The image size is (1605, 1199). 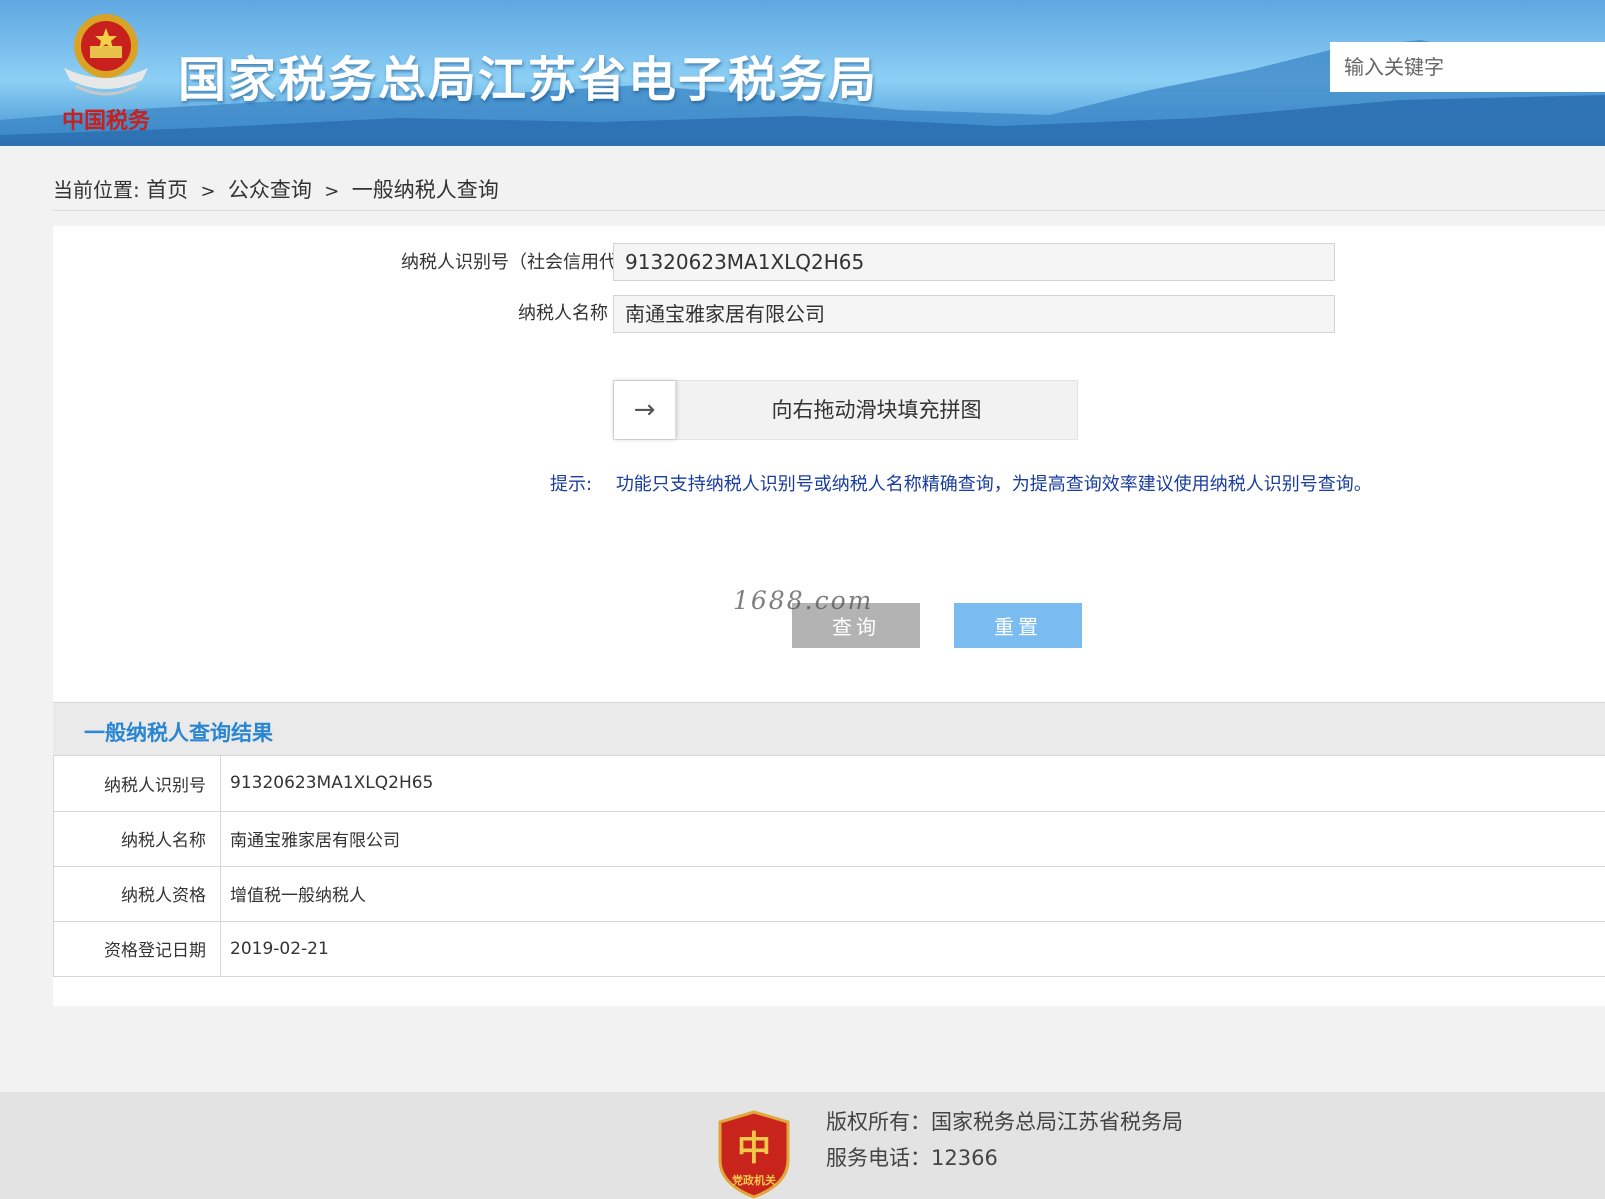 I want to click on reset-button: 重置, so click(x=1018, y=625).